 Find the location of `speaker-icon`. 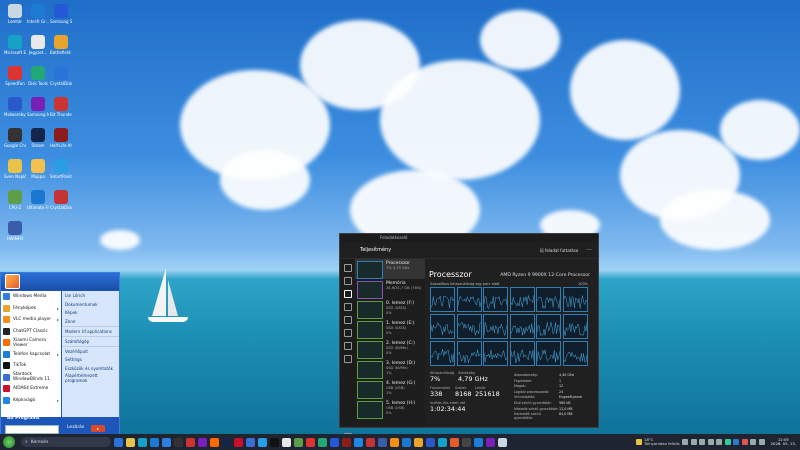

speaker-icon is located at coordinates (761, 442).